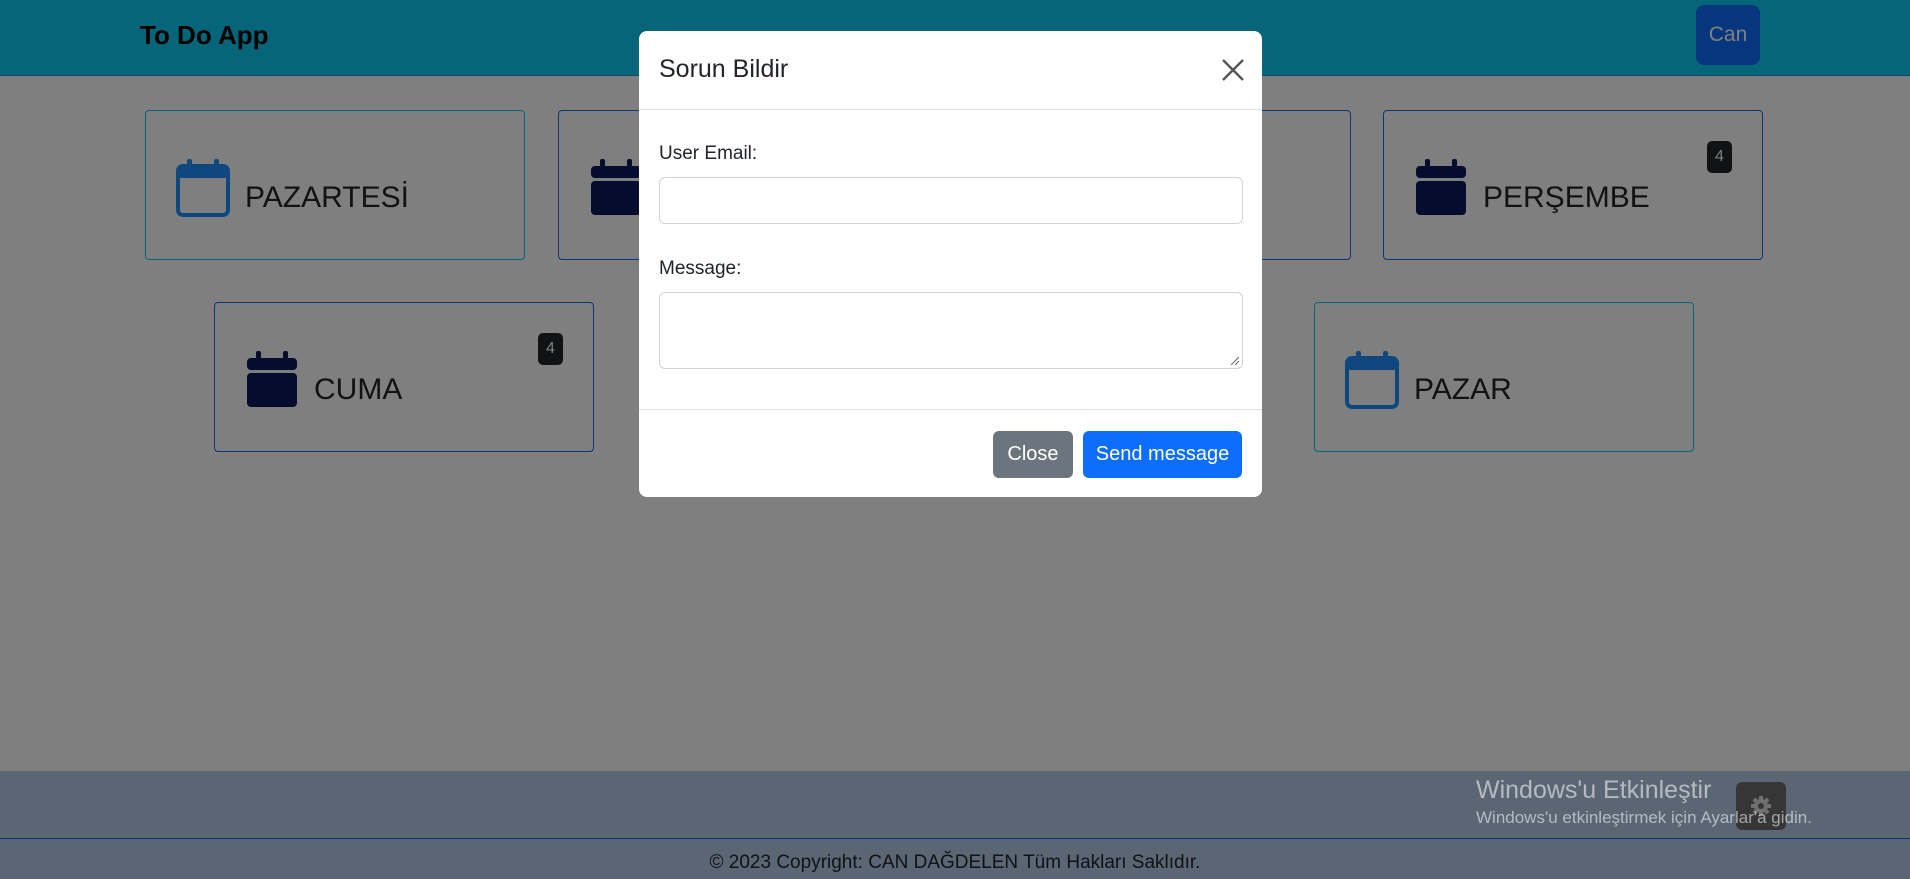  What do you see at coordinates (950, 70) in the screenshot?
I see `modal-header: Sorun Bildir` at bounding box center [950, 70].